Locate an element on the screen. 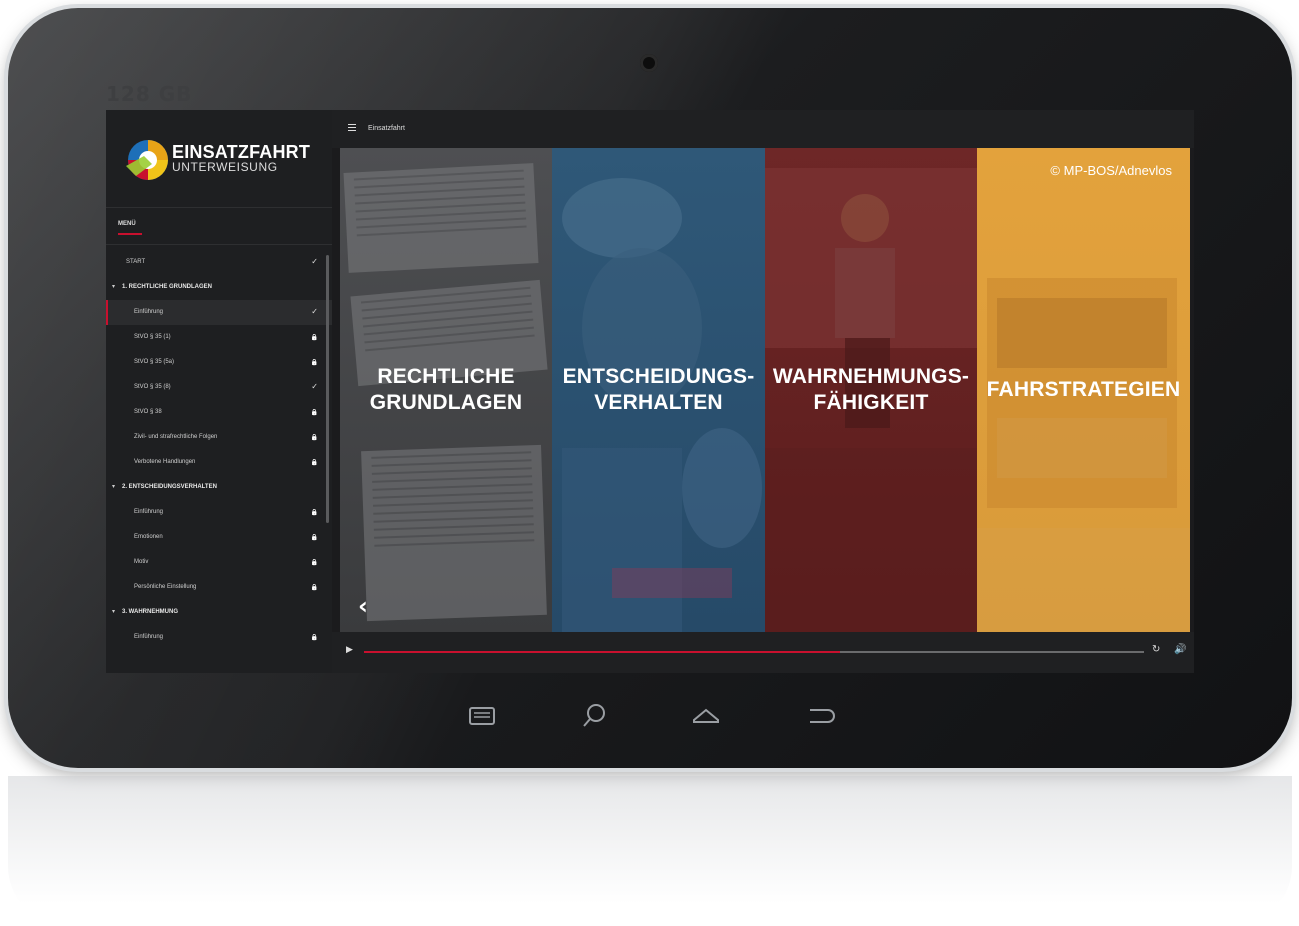 Image resolution: width=1299 pixels, height=926 pixels. sidebar-item: StVO § 35 (8) ✓ is located at coordinates (219, 387).